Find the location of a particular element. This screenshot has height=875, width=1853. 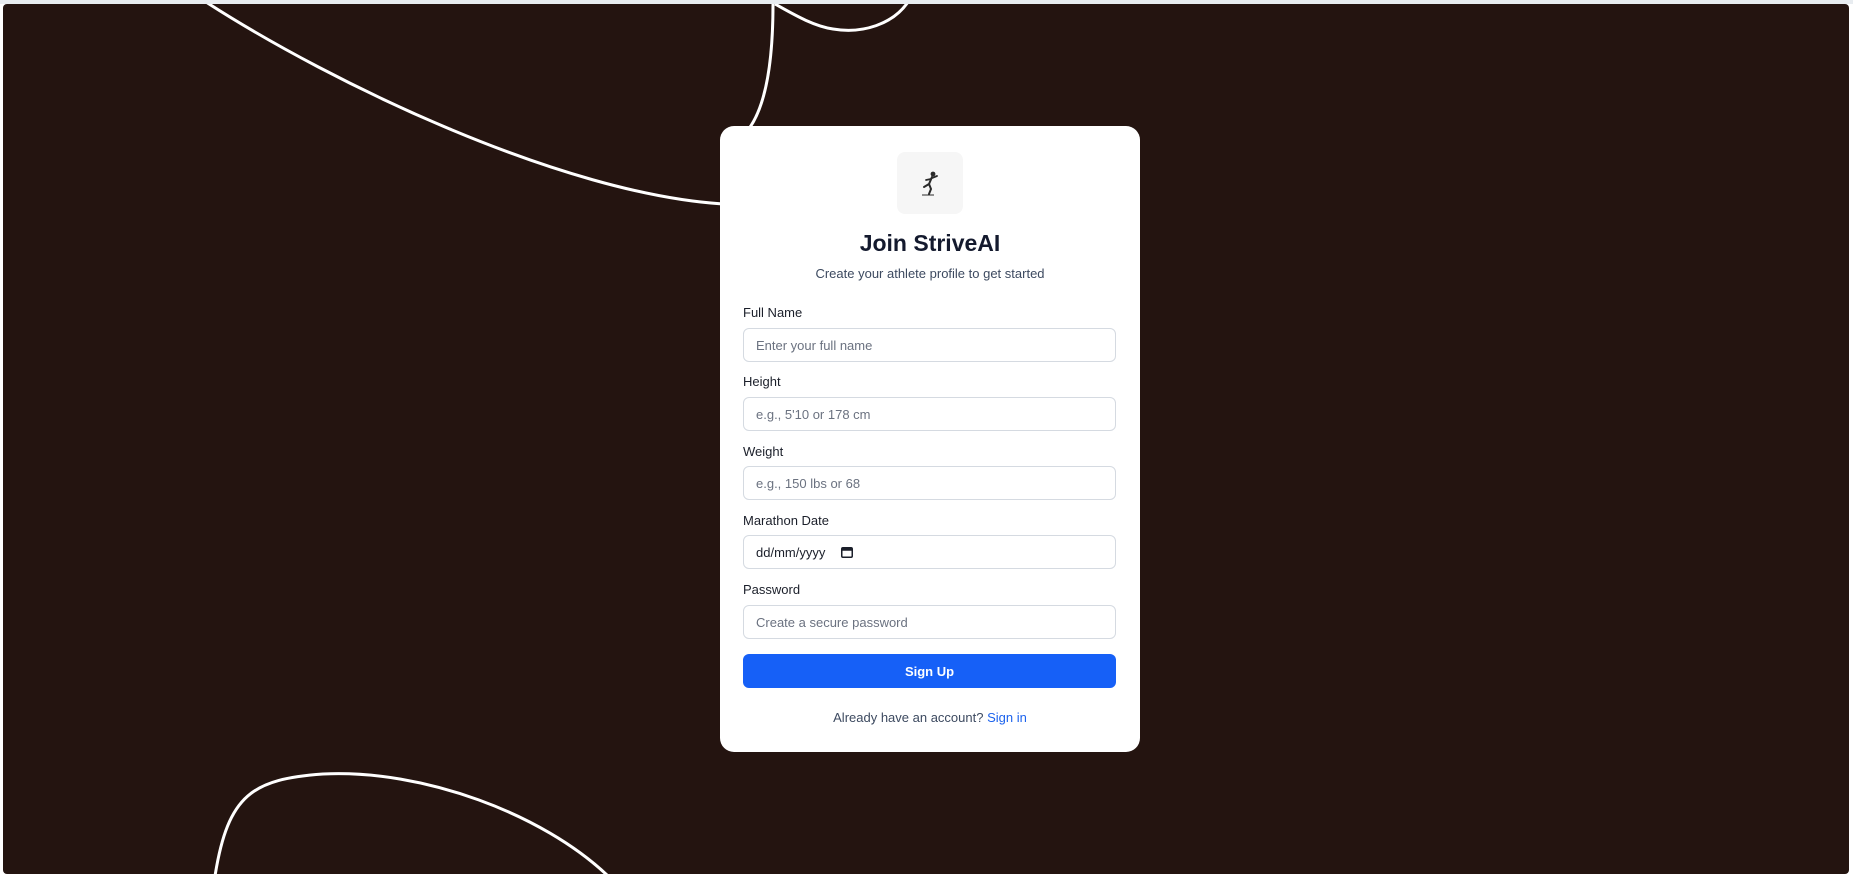

weight-label: Weight is located at coordinates (763, 451).